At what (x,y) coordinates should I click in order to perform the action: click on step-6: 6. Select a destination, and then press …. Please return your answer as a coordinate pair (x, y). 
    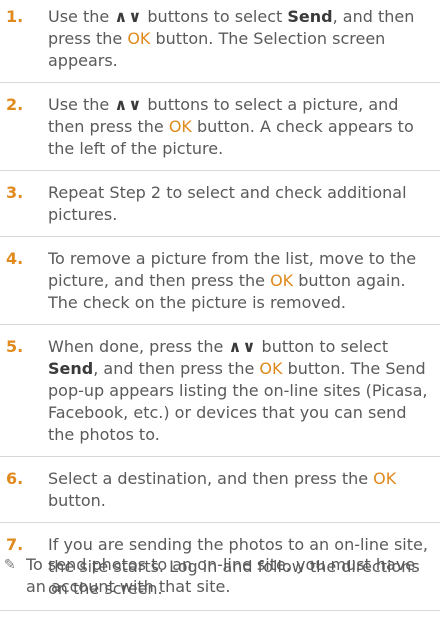
    Looking at the image, I should click on (220, 495).